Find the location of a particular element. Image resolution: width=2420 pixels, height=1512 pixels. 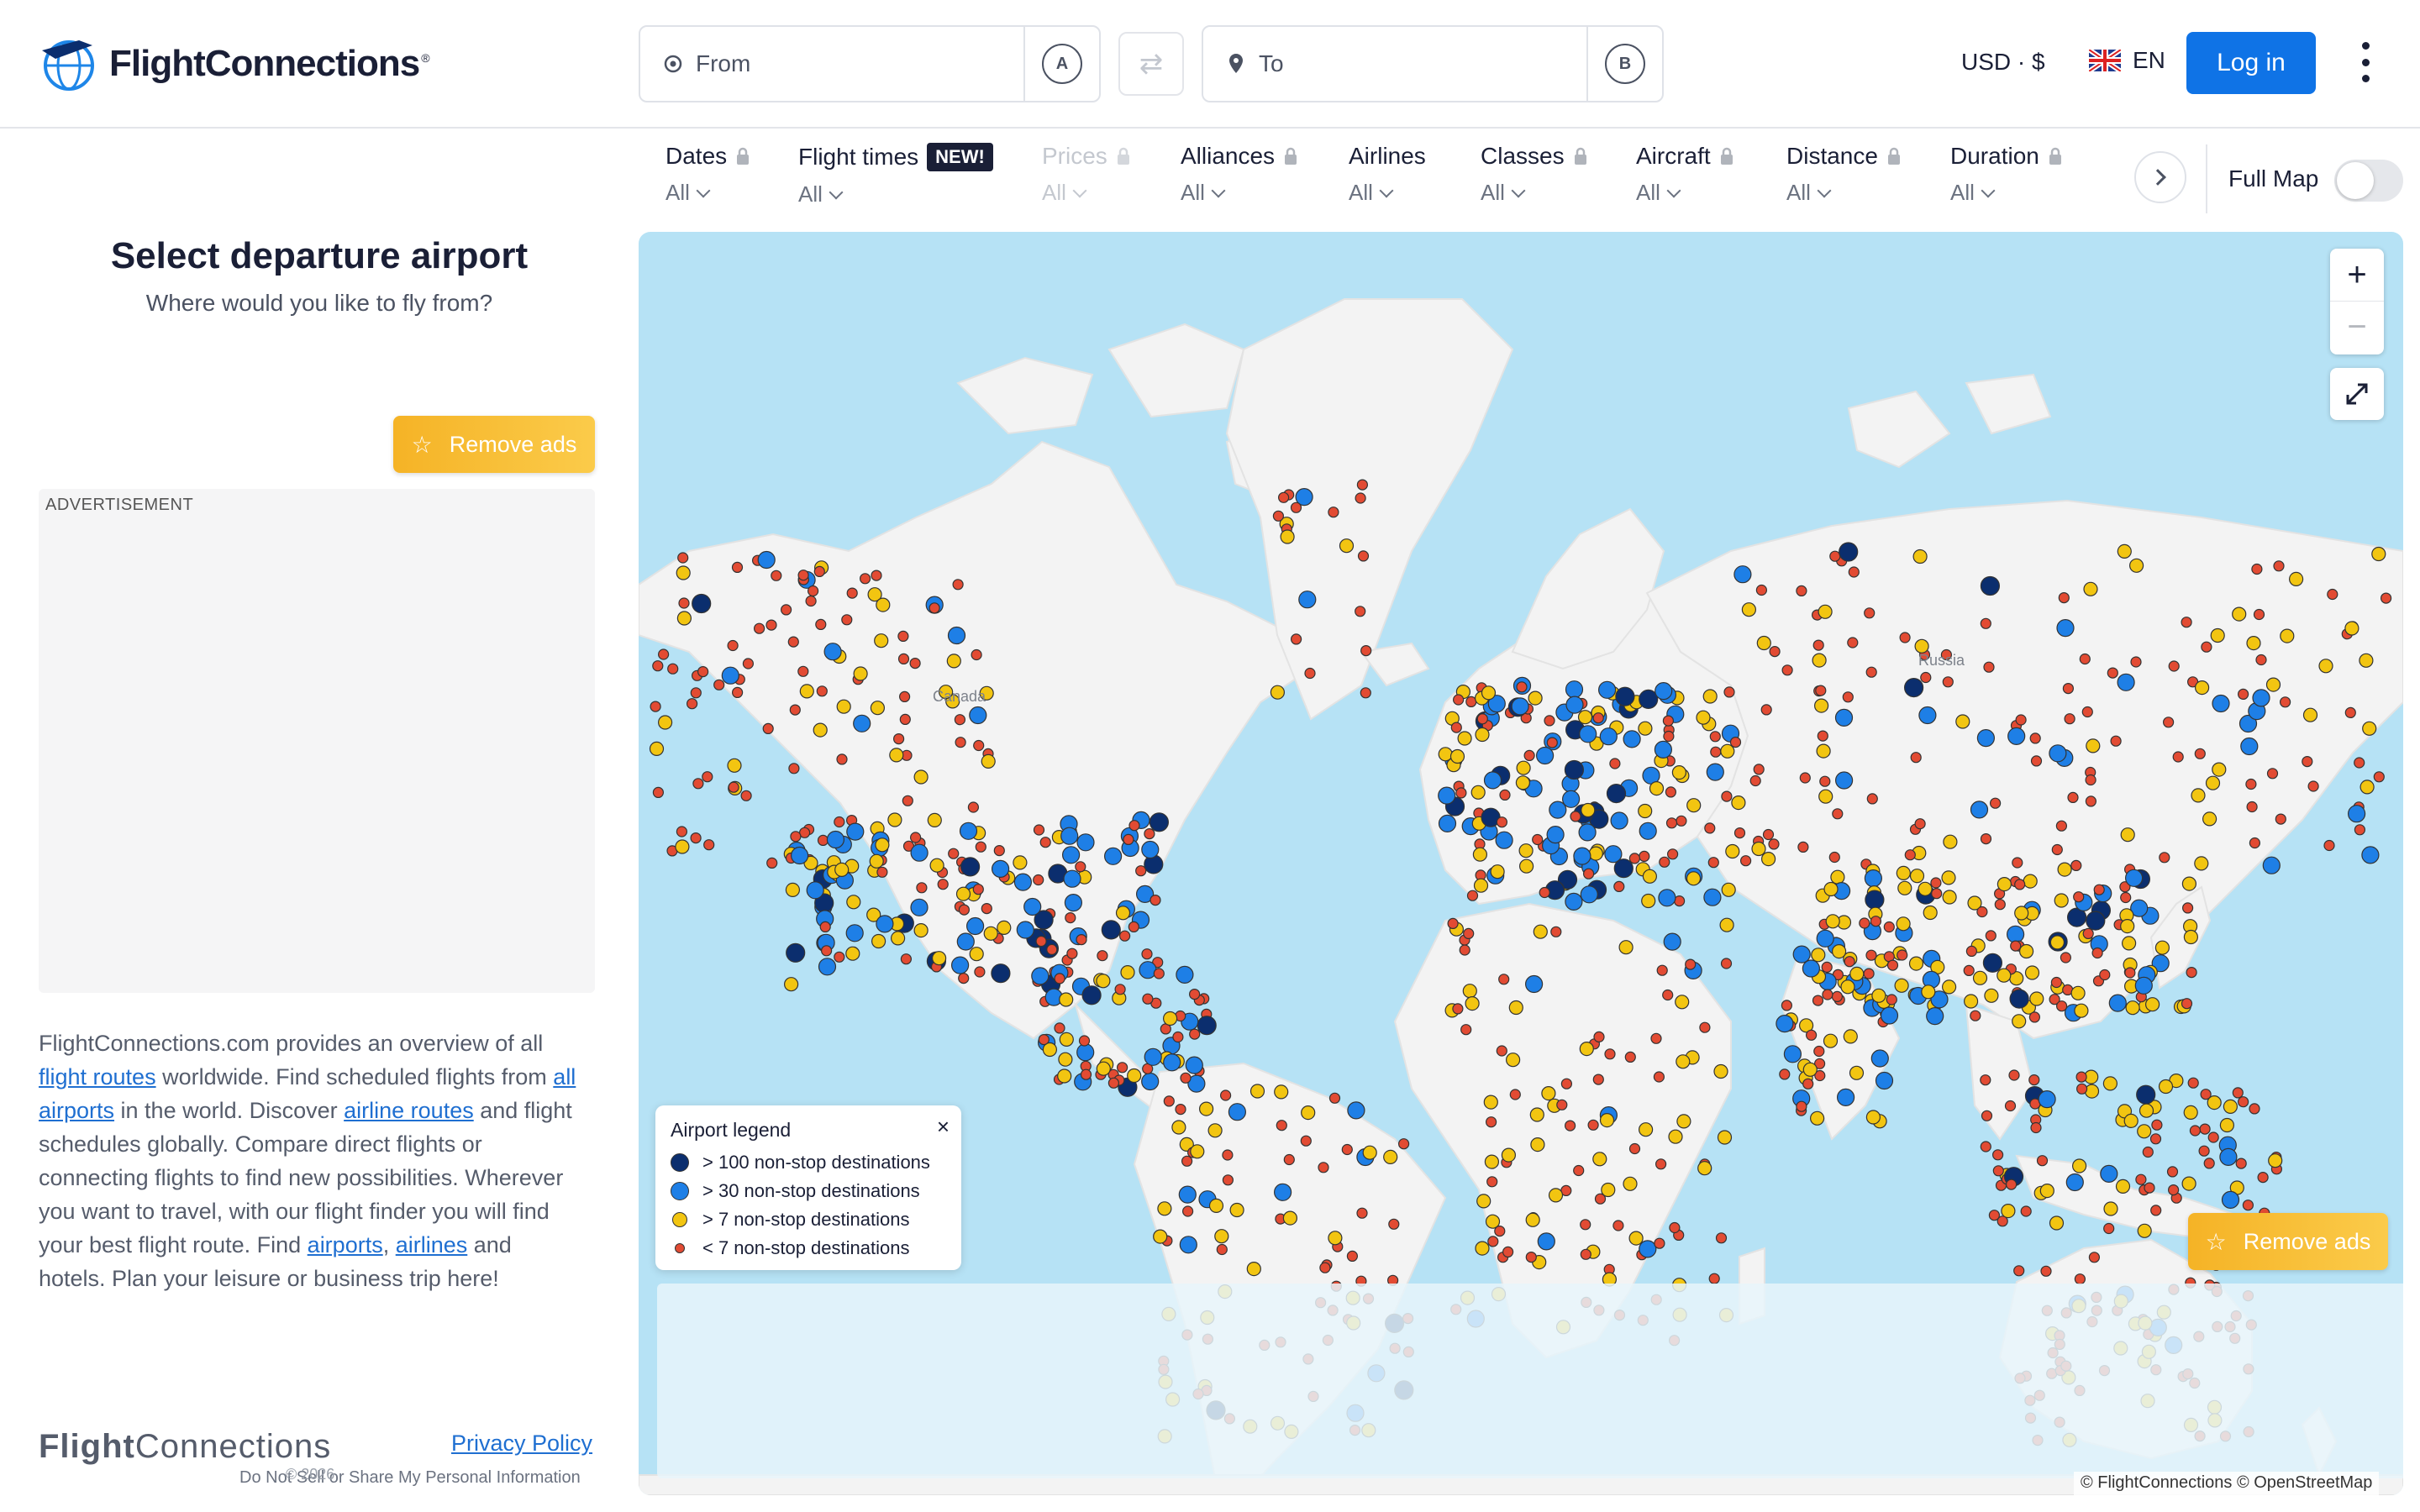

airlines-link: airlines is located at coordinates (432, 1244).